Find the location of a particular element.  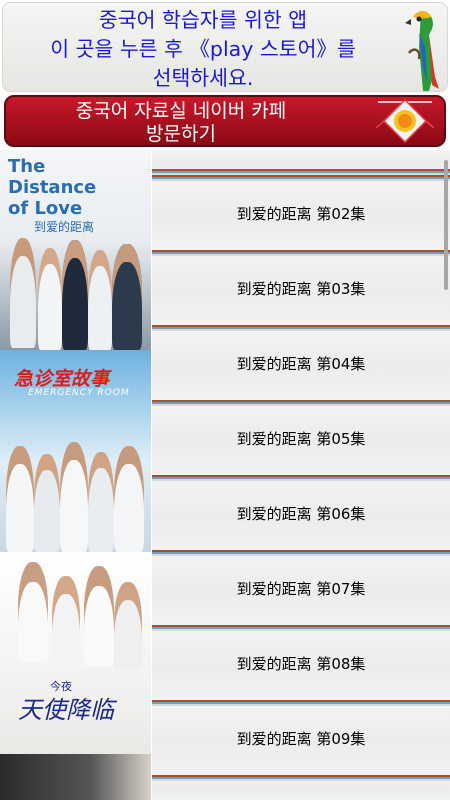

episode-label: 到爱的距离 第09集 is located at coordinates (301, 739).